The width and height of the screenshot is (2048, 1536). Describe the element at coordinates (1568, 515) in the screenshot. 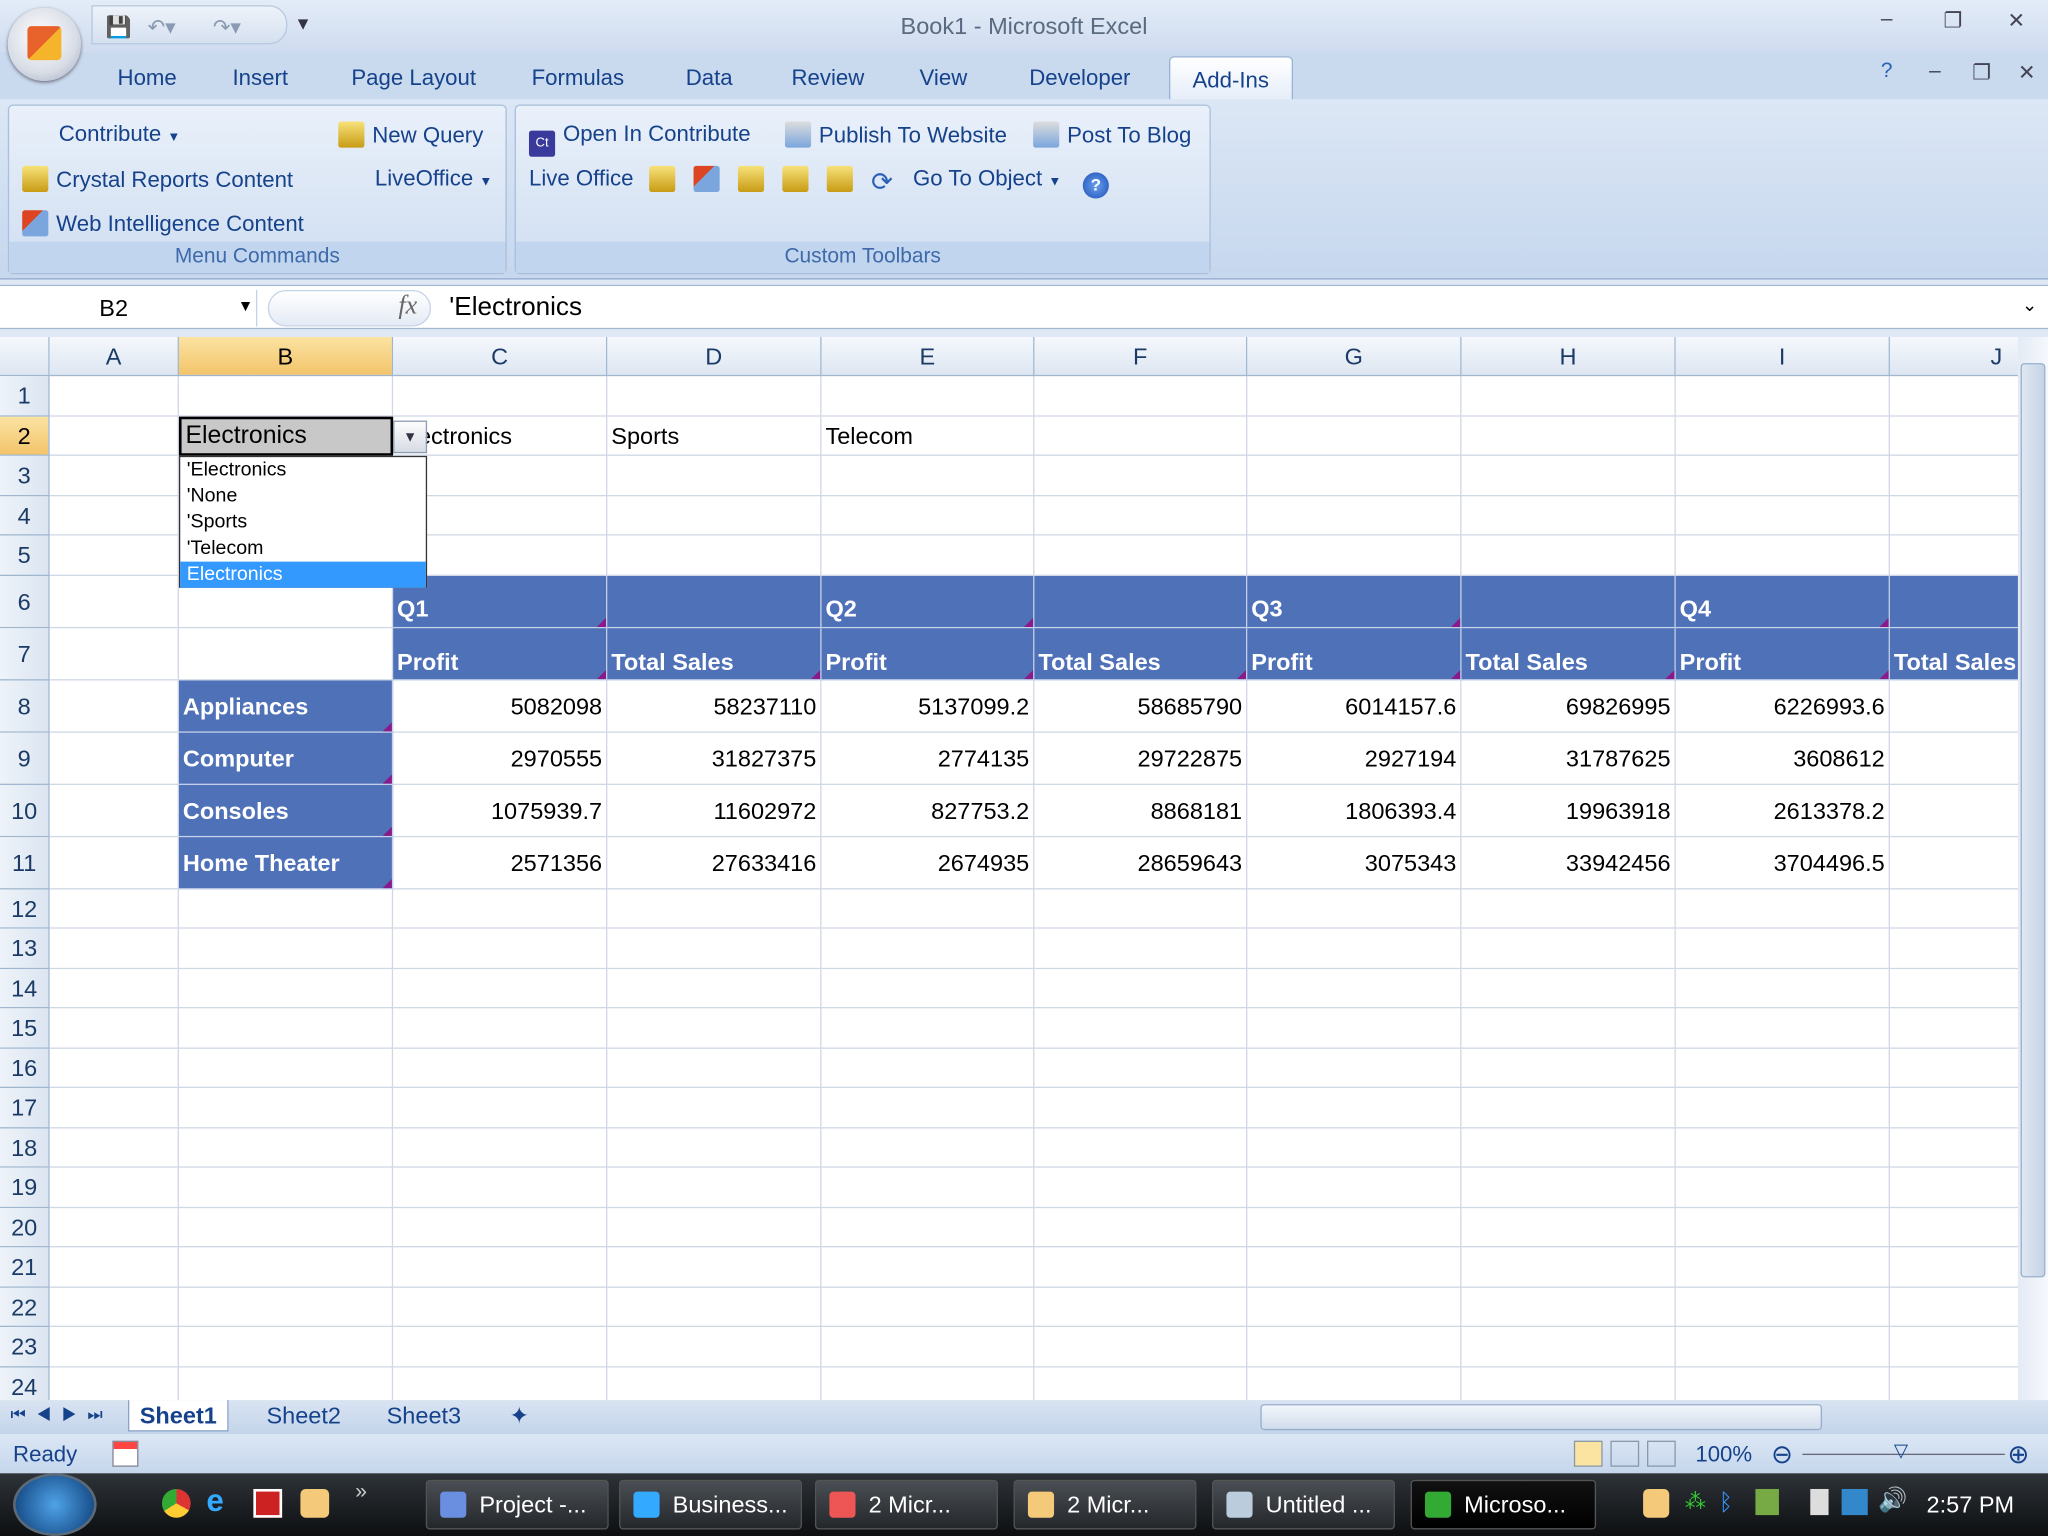

I see `cell-h4` at that location.